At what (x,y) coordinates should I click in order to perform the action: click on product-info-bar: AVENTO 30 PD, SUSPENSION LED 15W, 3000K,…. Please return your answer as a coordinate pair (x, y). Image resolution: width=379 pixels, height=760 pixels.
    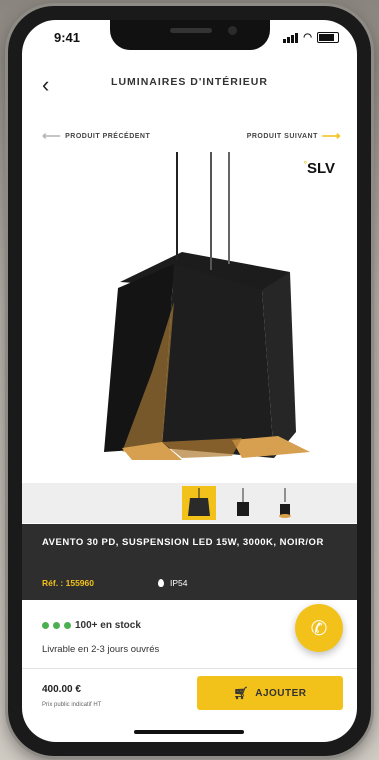
    Looking at the image, I should click on (189, 562).